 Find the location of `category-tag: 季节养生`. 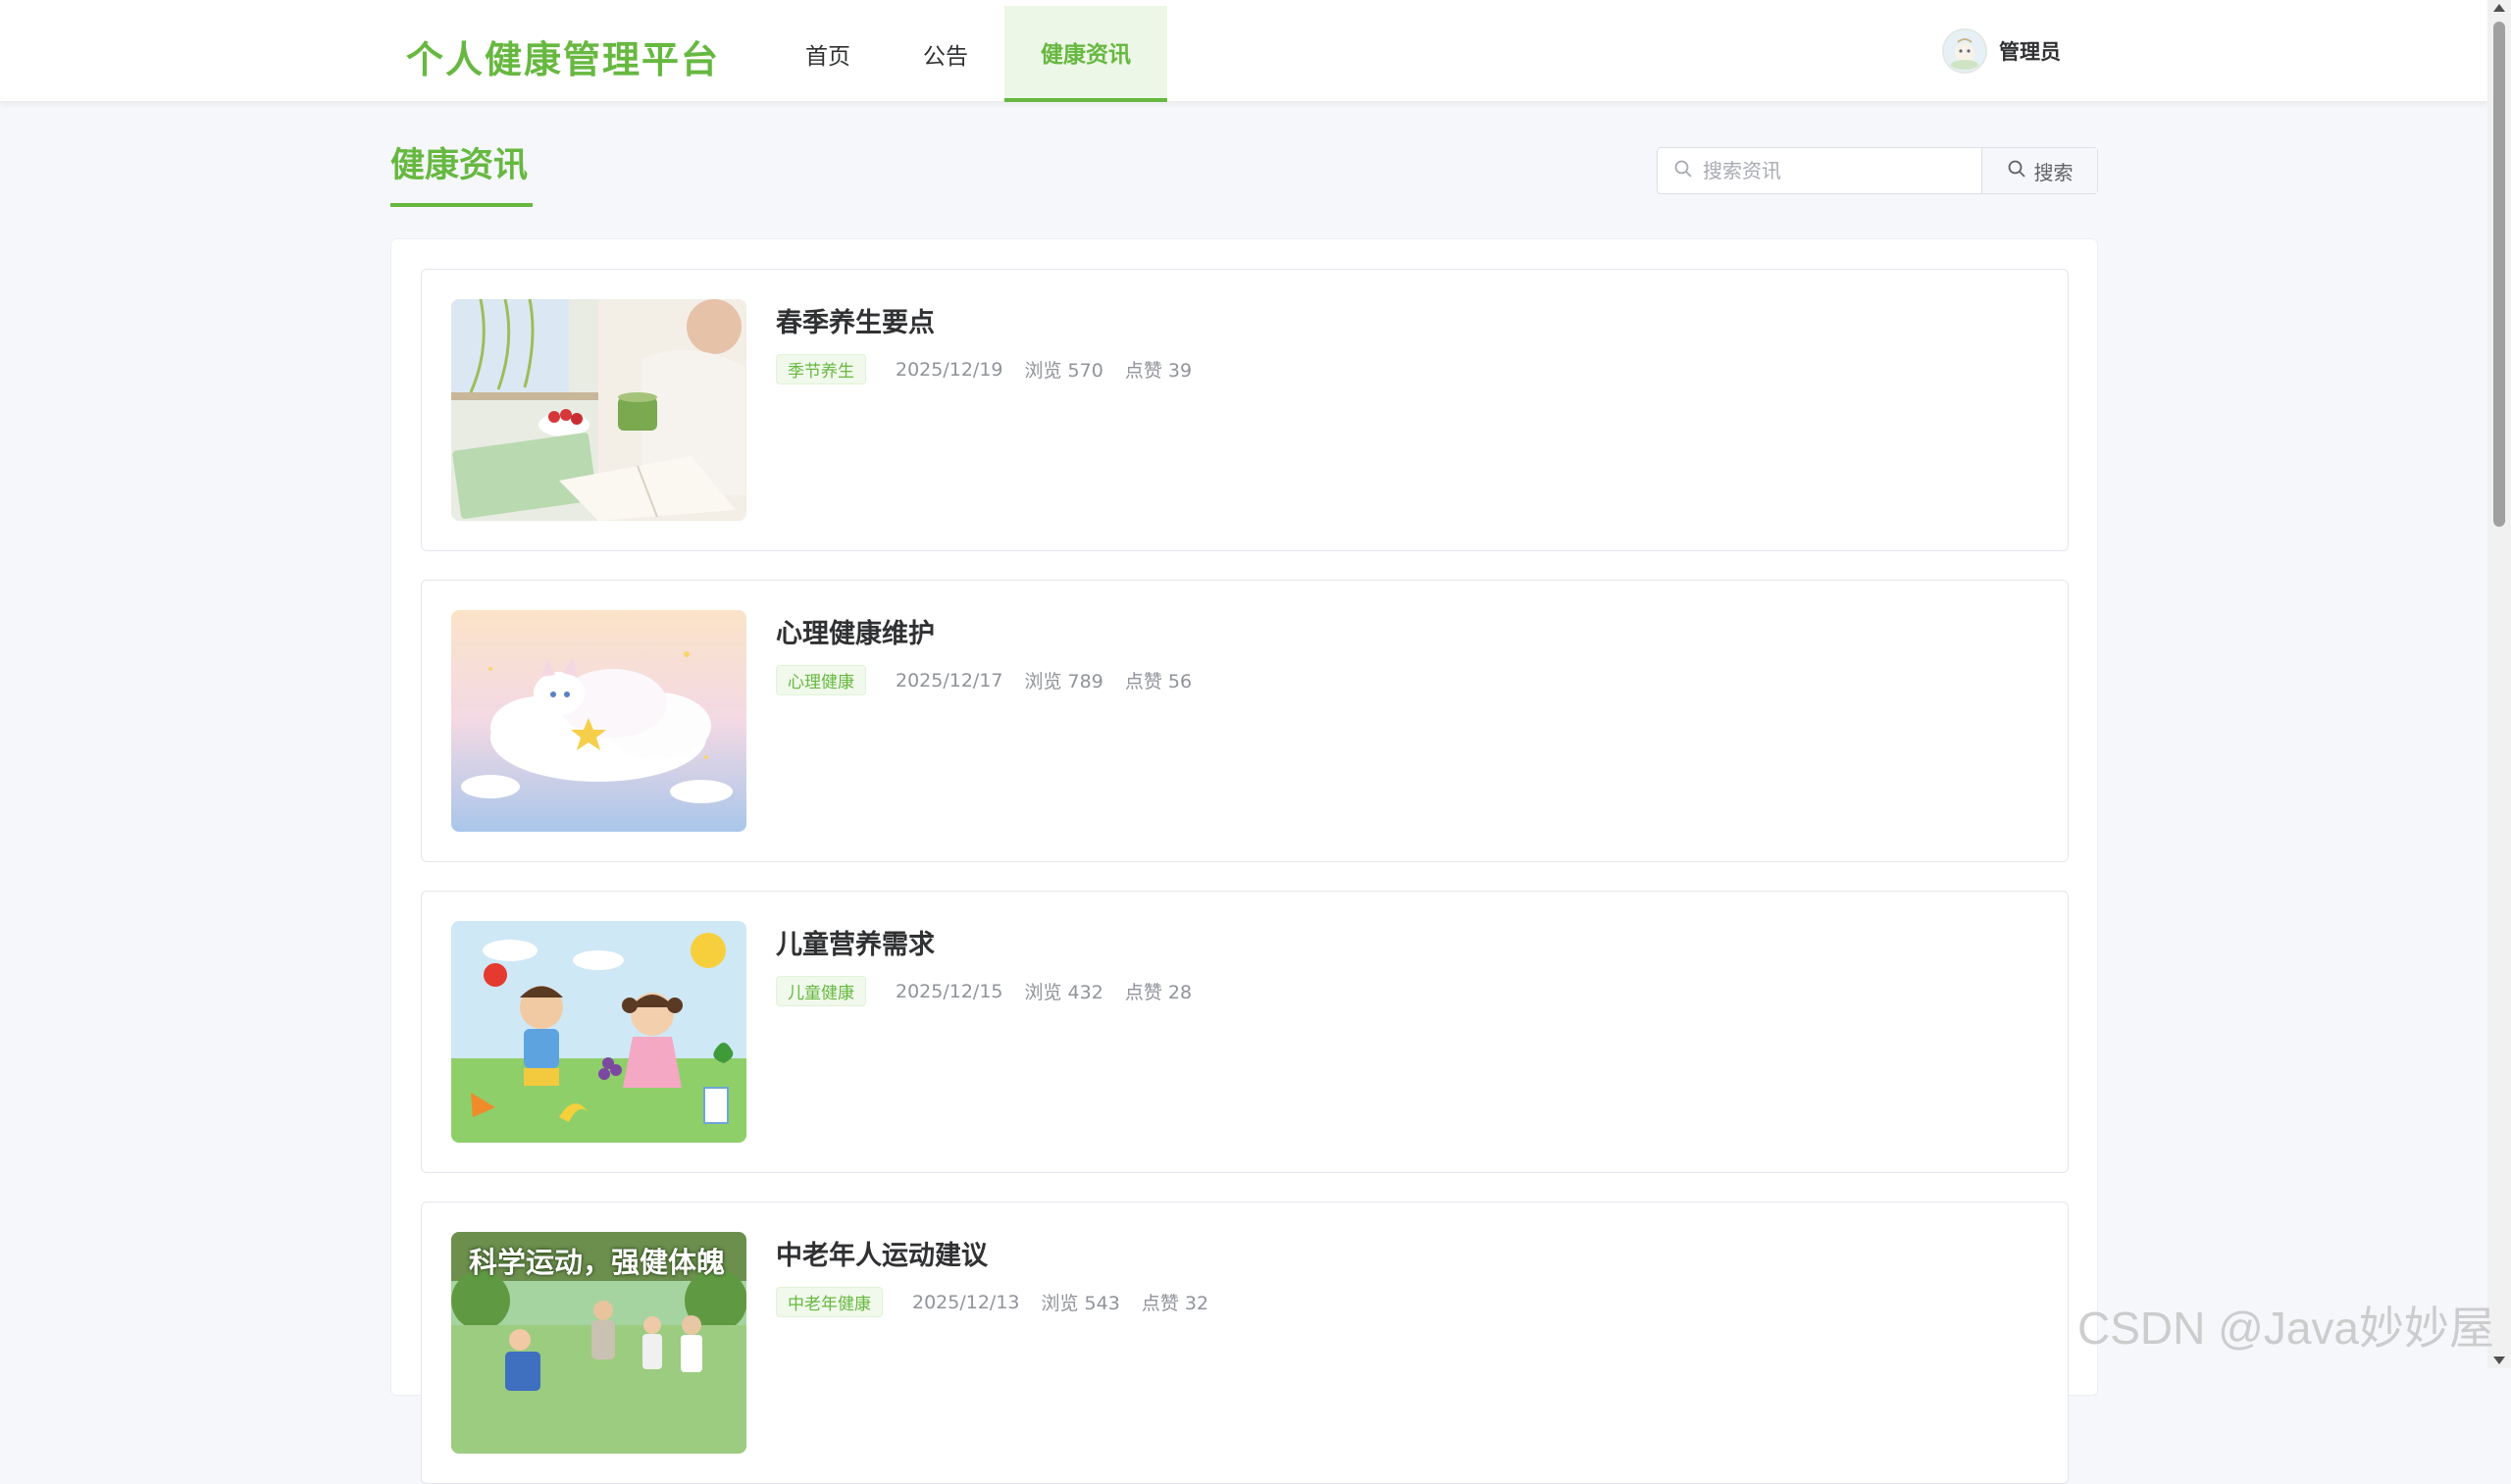

category-tag: 季节养生 is located at coordinates (821, 369).